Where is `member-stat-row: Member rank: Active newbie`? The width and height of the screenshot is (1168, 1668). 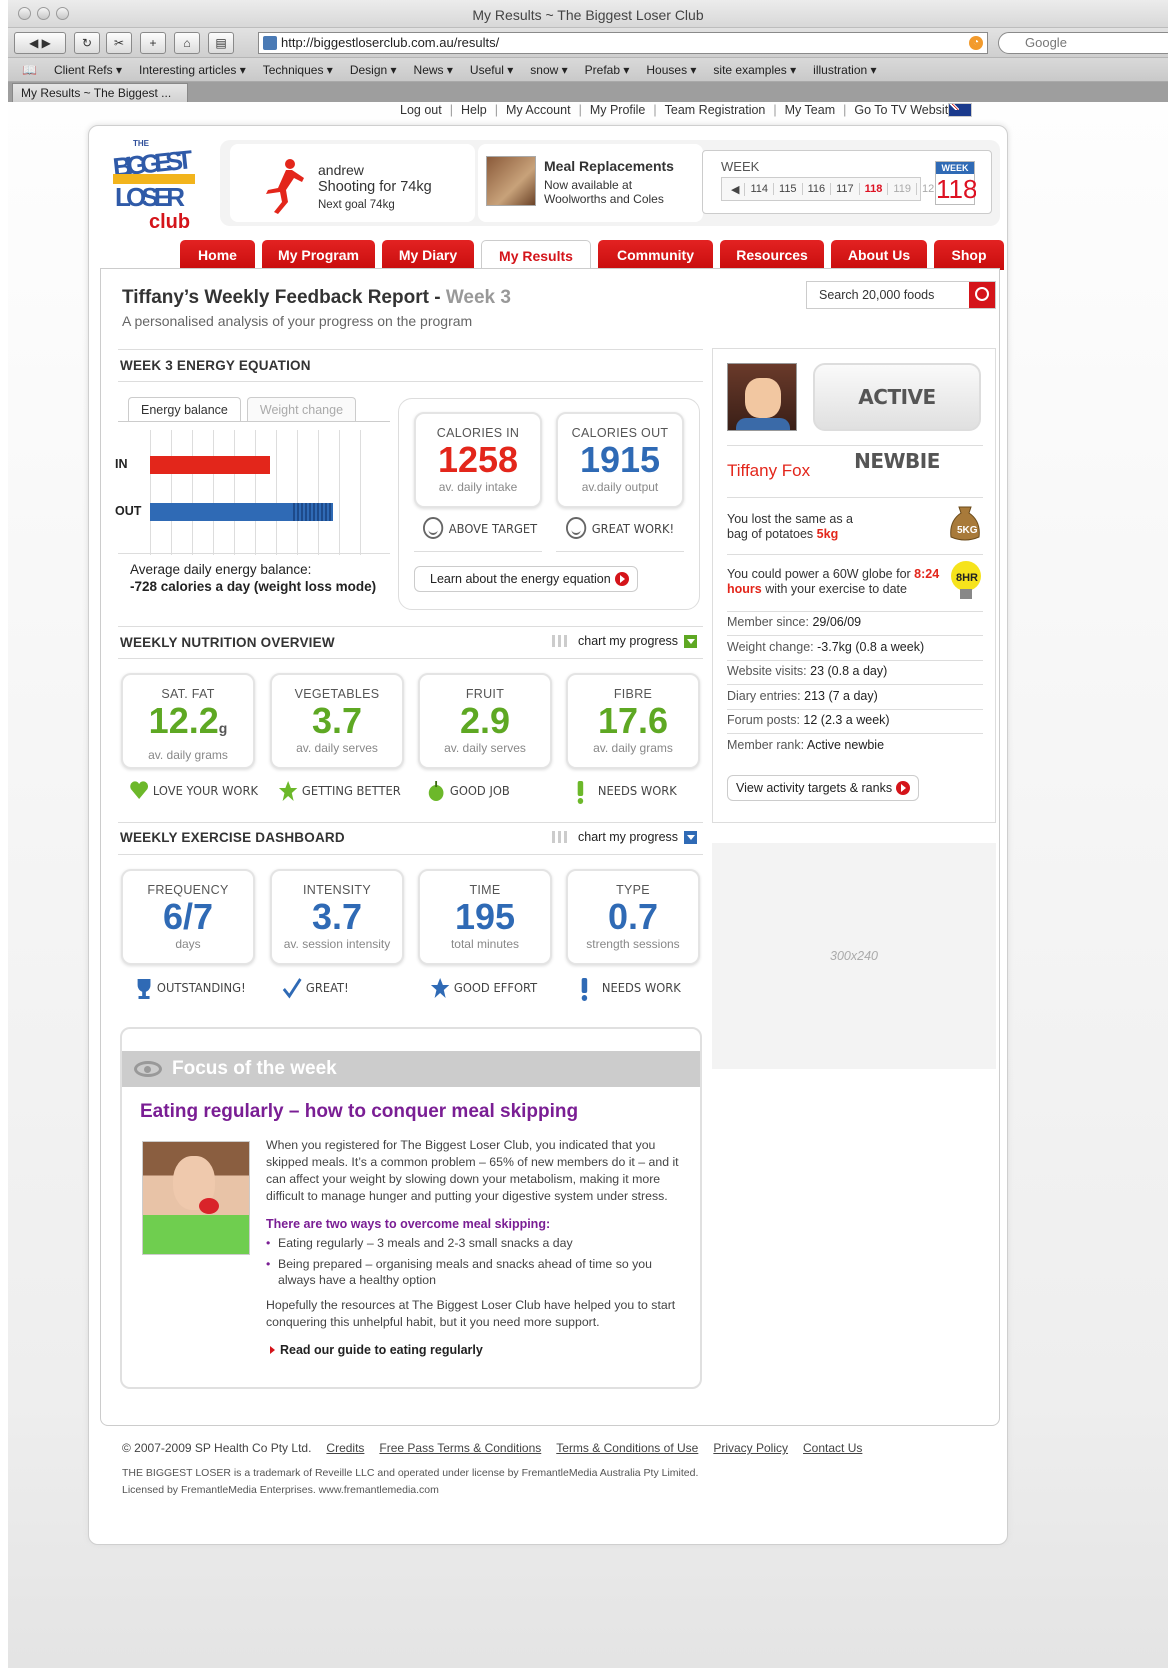
member-stat-row: Member rank: Active newbie is located at coordinates (805, 745).